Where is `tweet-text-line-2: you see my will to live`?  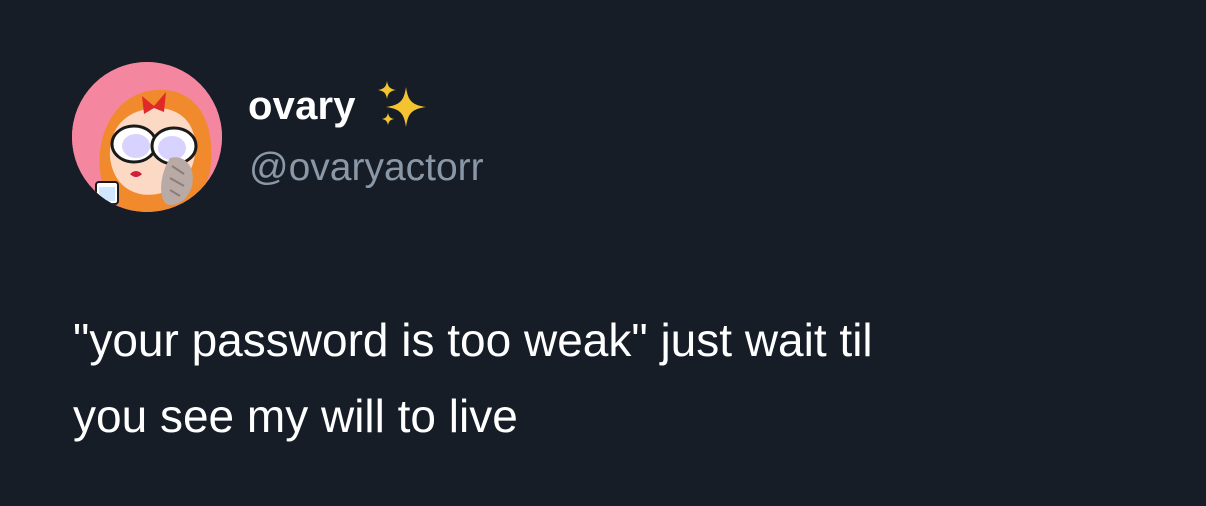
tweet-text-line-2: you see my will to live is located at coordinates (295, 416).